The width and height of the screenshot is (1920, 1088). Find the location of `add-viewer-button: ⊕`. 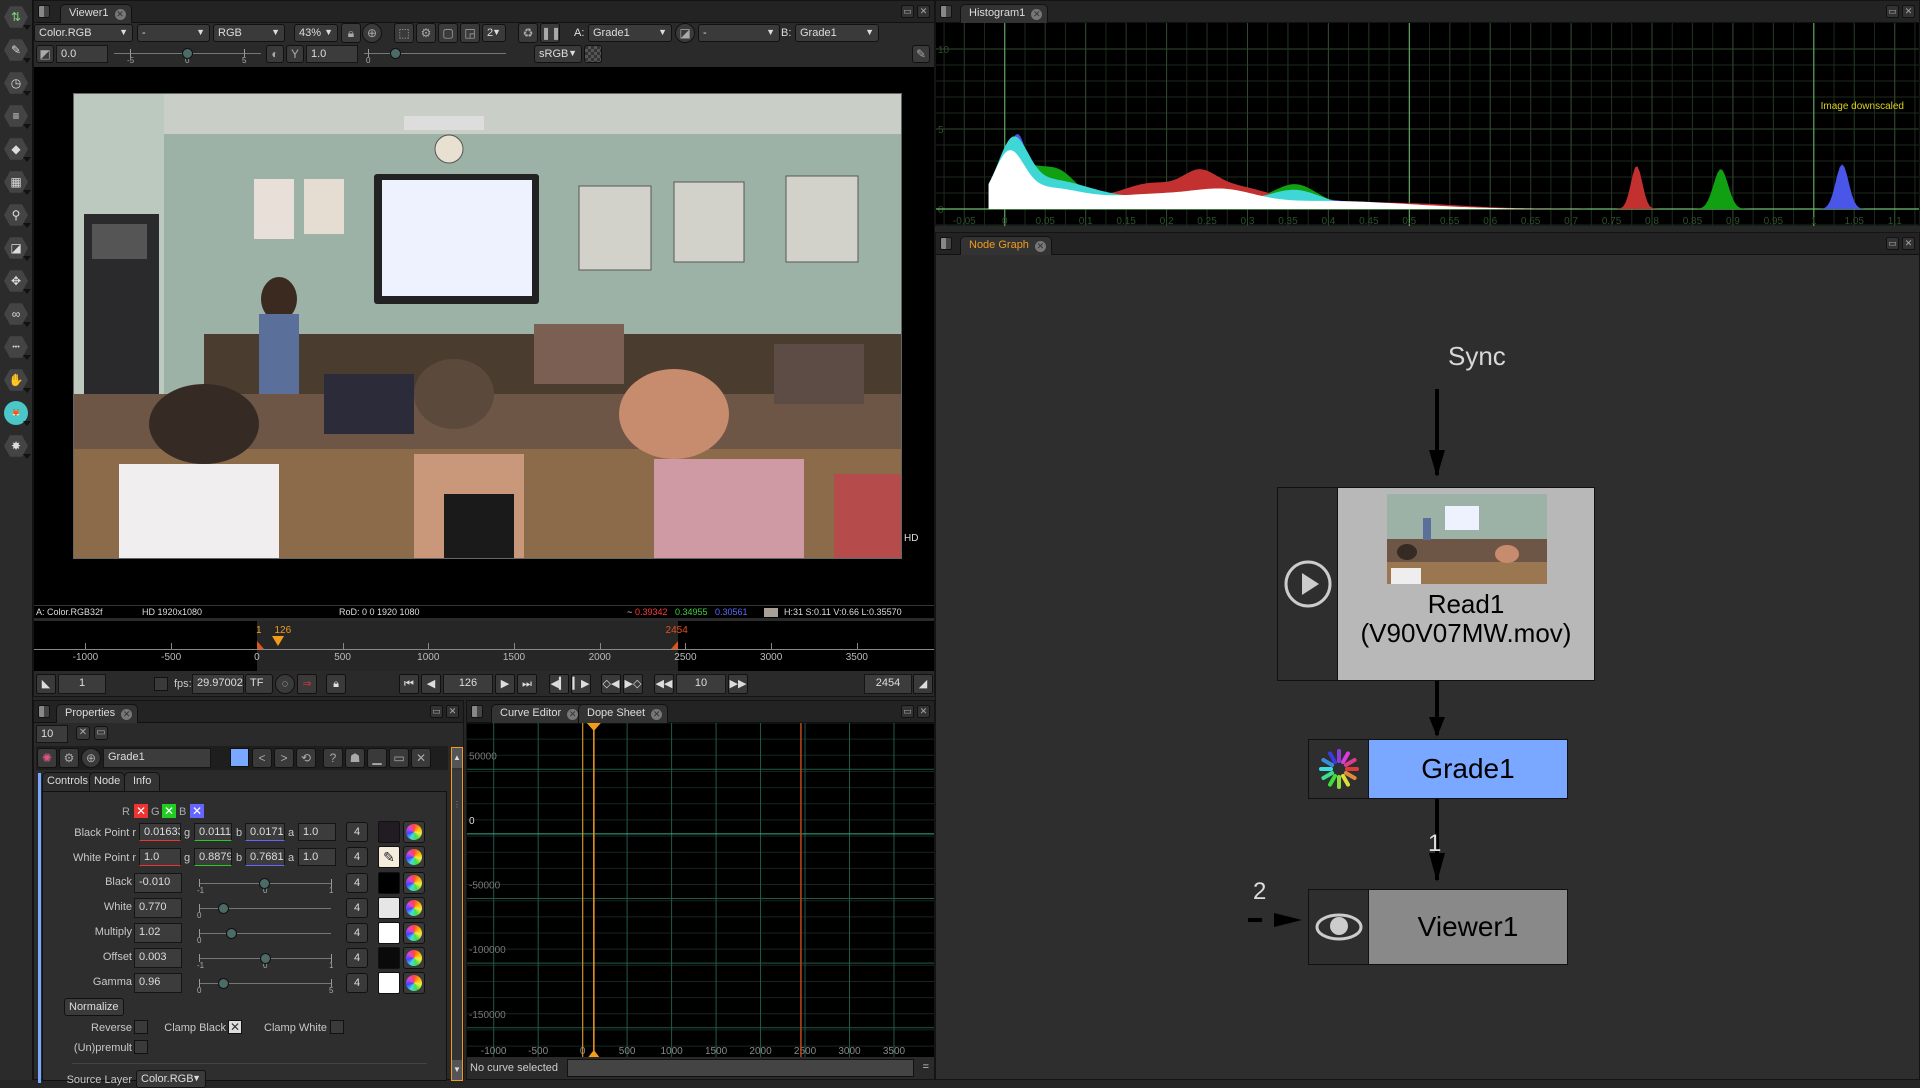

add-viewer-button: ⊕ is located at coordinates (372, 33).